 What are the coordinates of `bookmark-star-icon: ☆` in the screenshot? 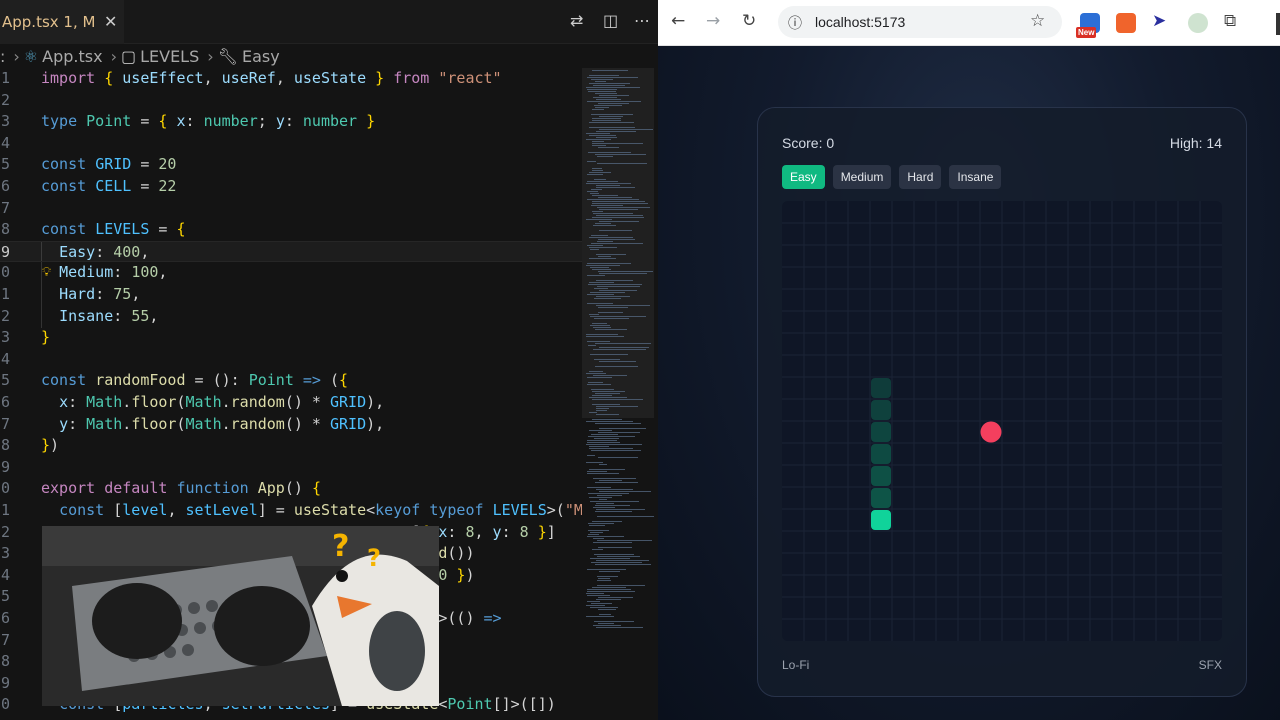 It's located at (1037, 21).